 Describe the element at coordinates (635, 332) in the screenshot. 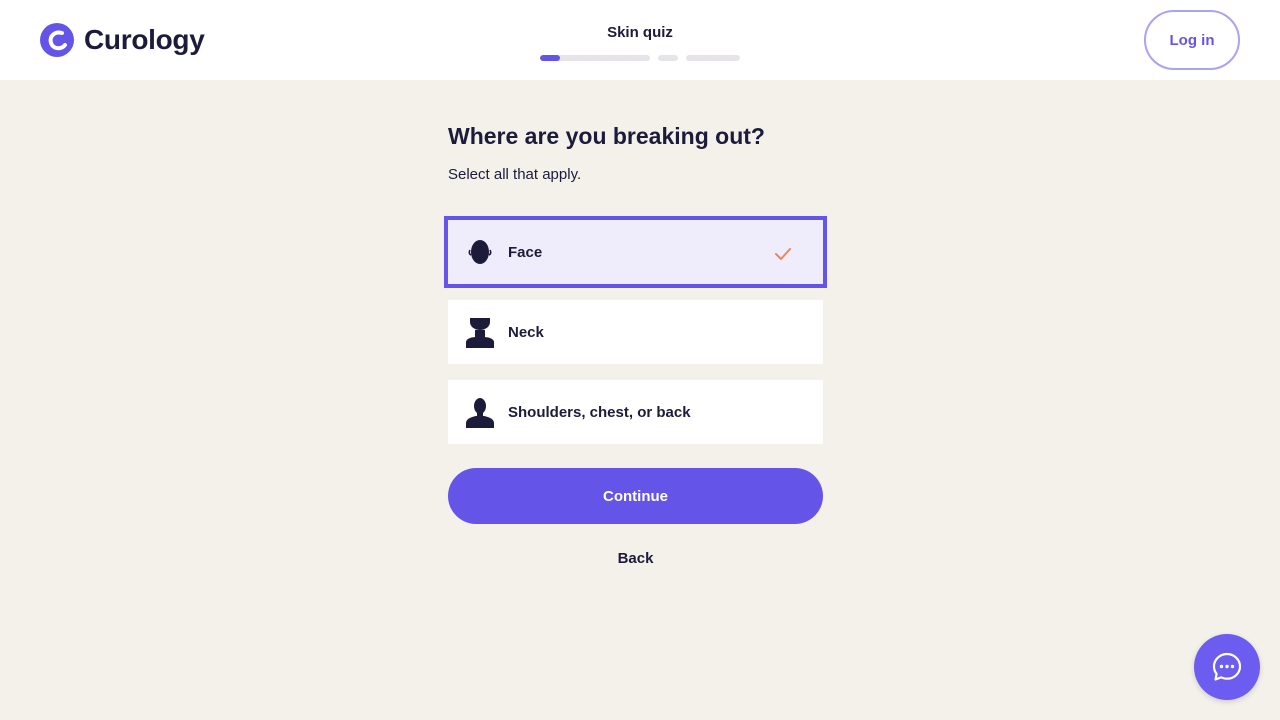

I see `option-neck: Neck` at that location.